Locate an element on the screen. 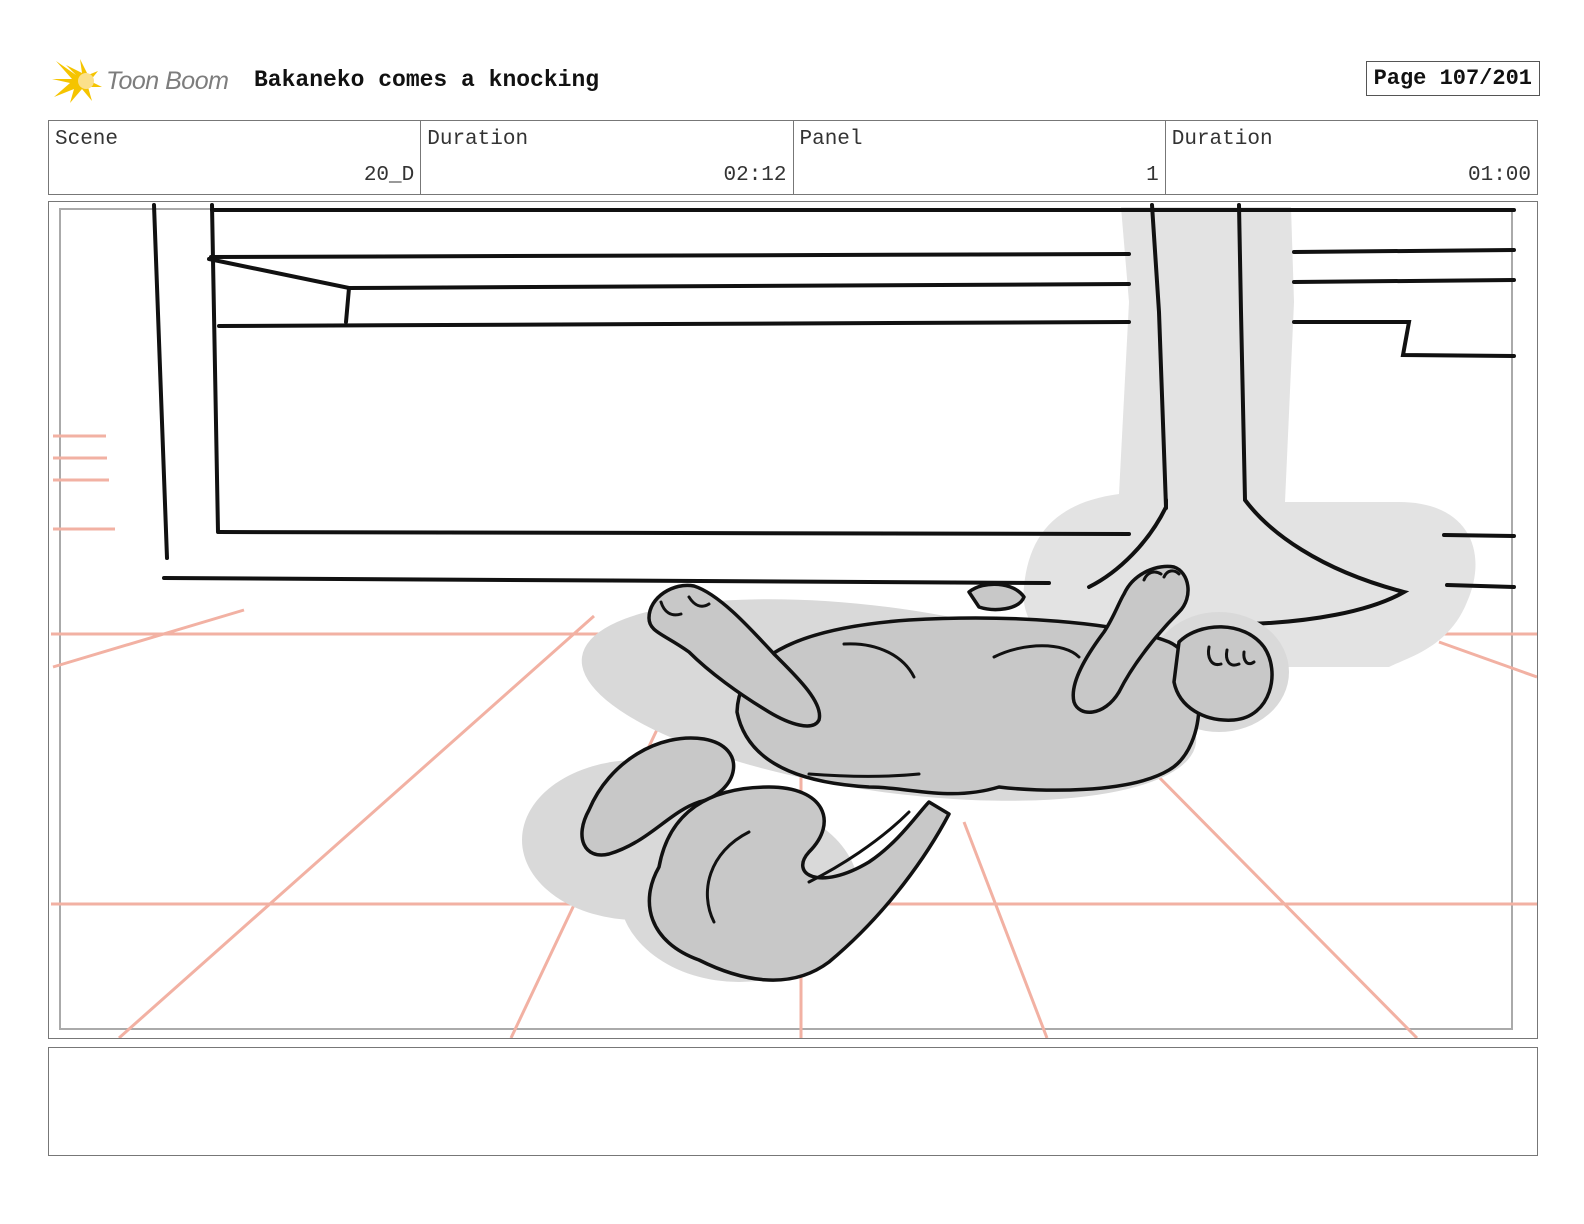 The image size is (1584, 1224). panel-cell: Panel 1 is located at coordinates (980, 157).